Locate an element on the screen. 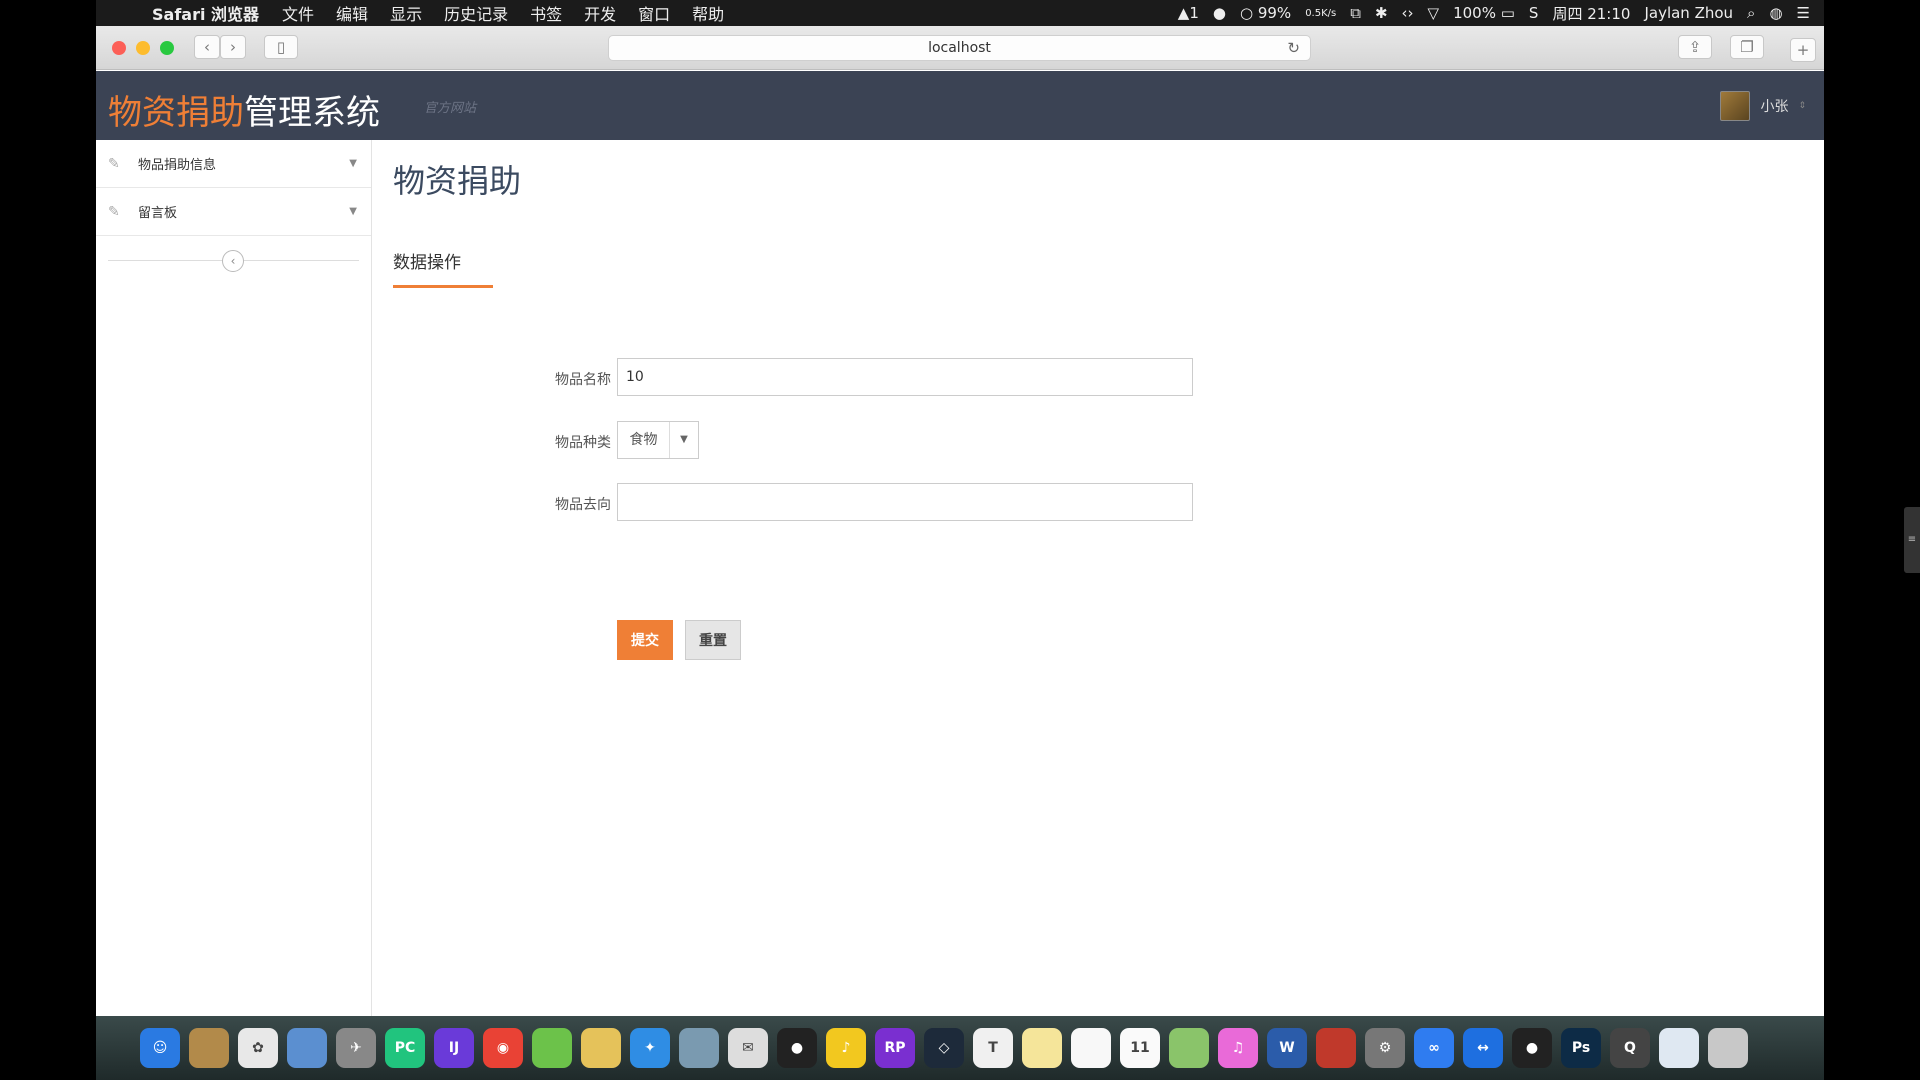  network-rate: 0.5K/s is located at coordinates (1321, 13).